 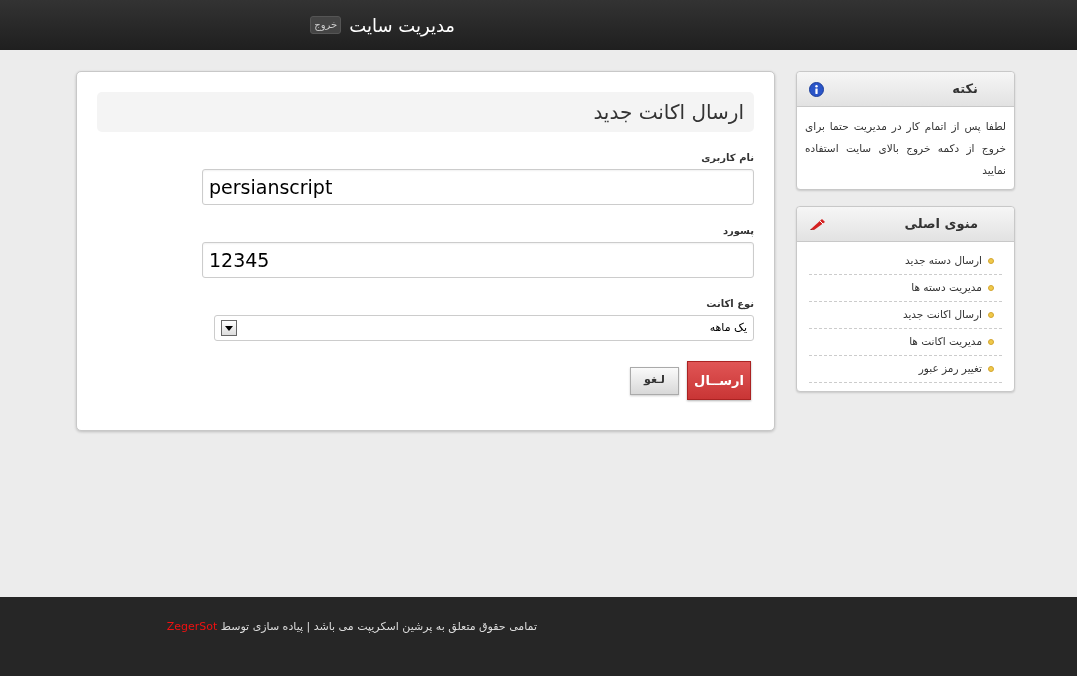 What do you see at coordinates (729, 304) in the screenshot?
I see `field-label: نوع اکانت` at bounding box center [729, 304].